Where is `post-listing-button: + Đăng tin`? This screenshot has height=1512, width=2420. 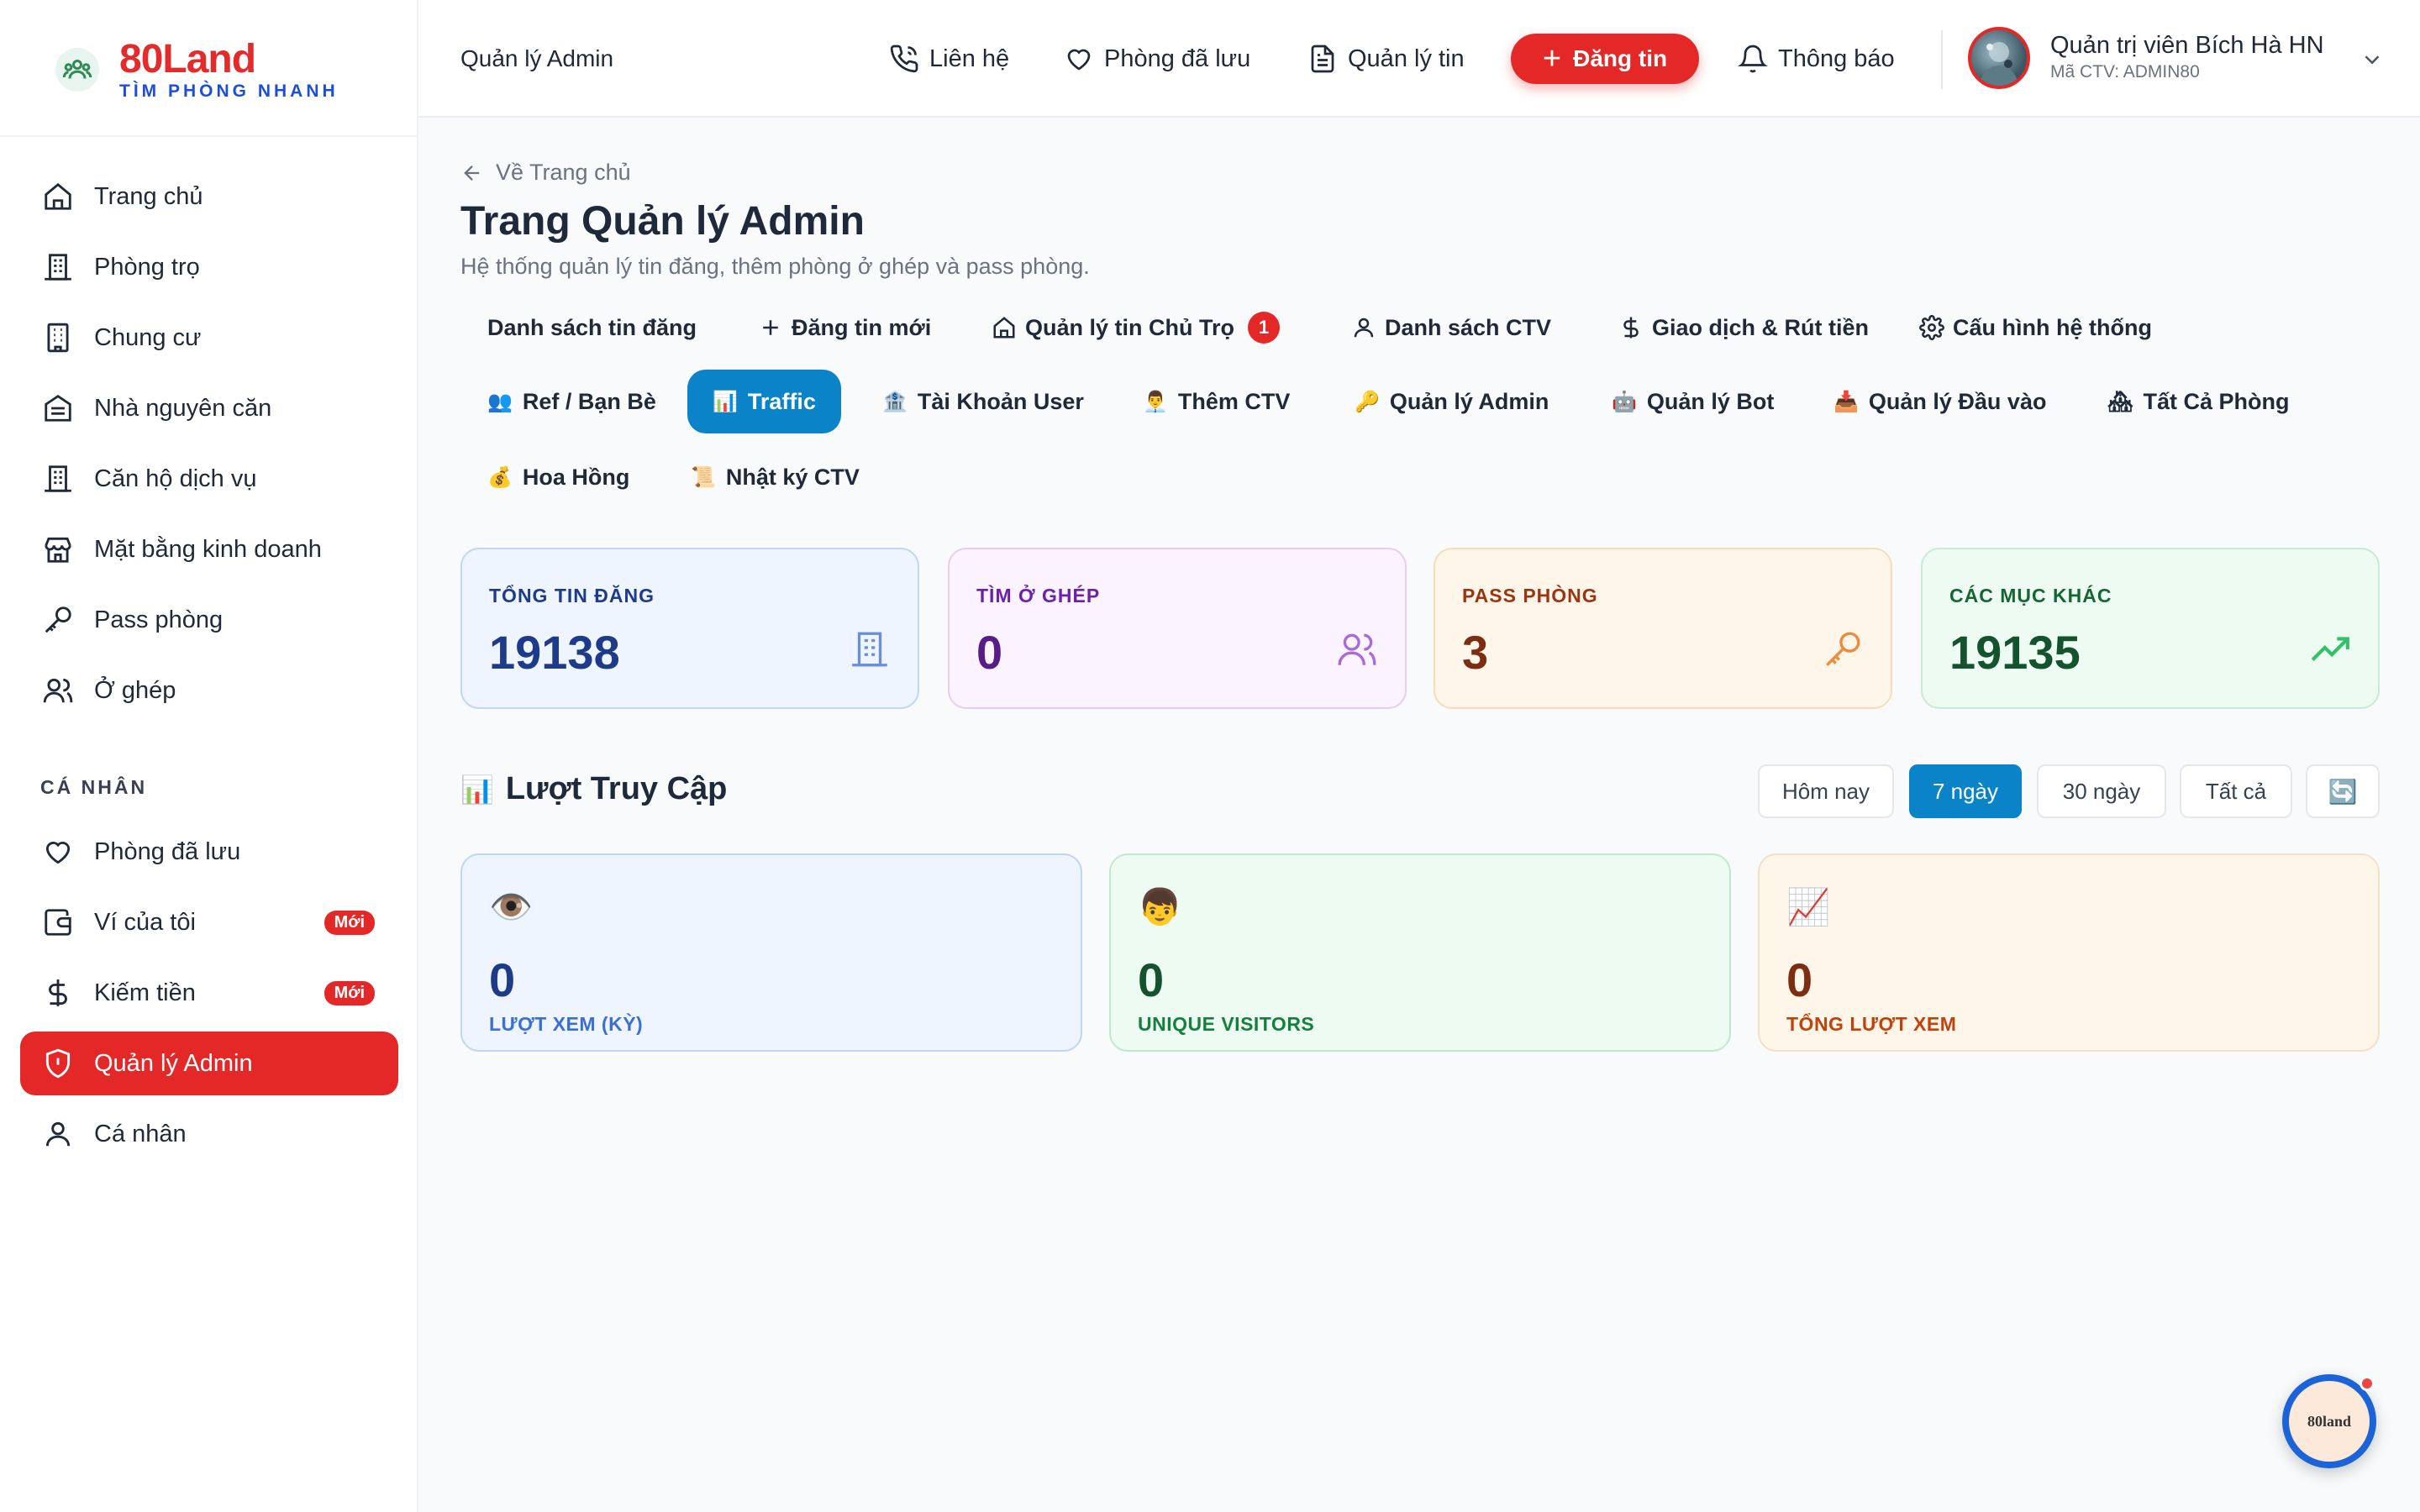 post-listing-button: + Đăng tin is located at coordinates (1605, 59).